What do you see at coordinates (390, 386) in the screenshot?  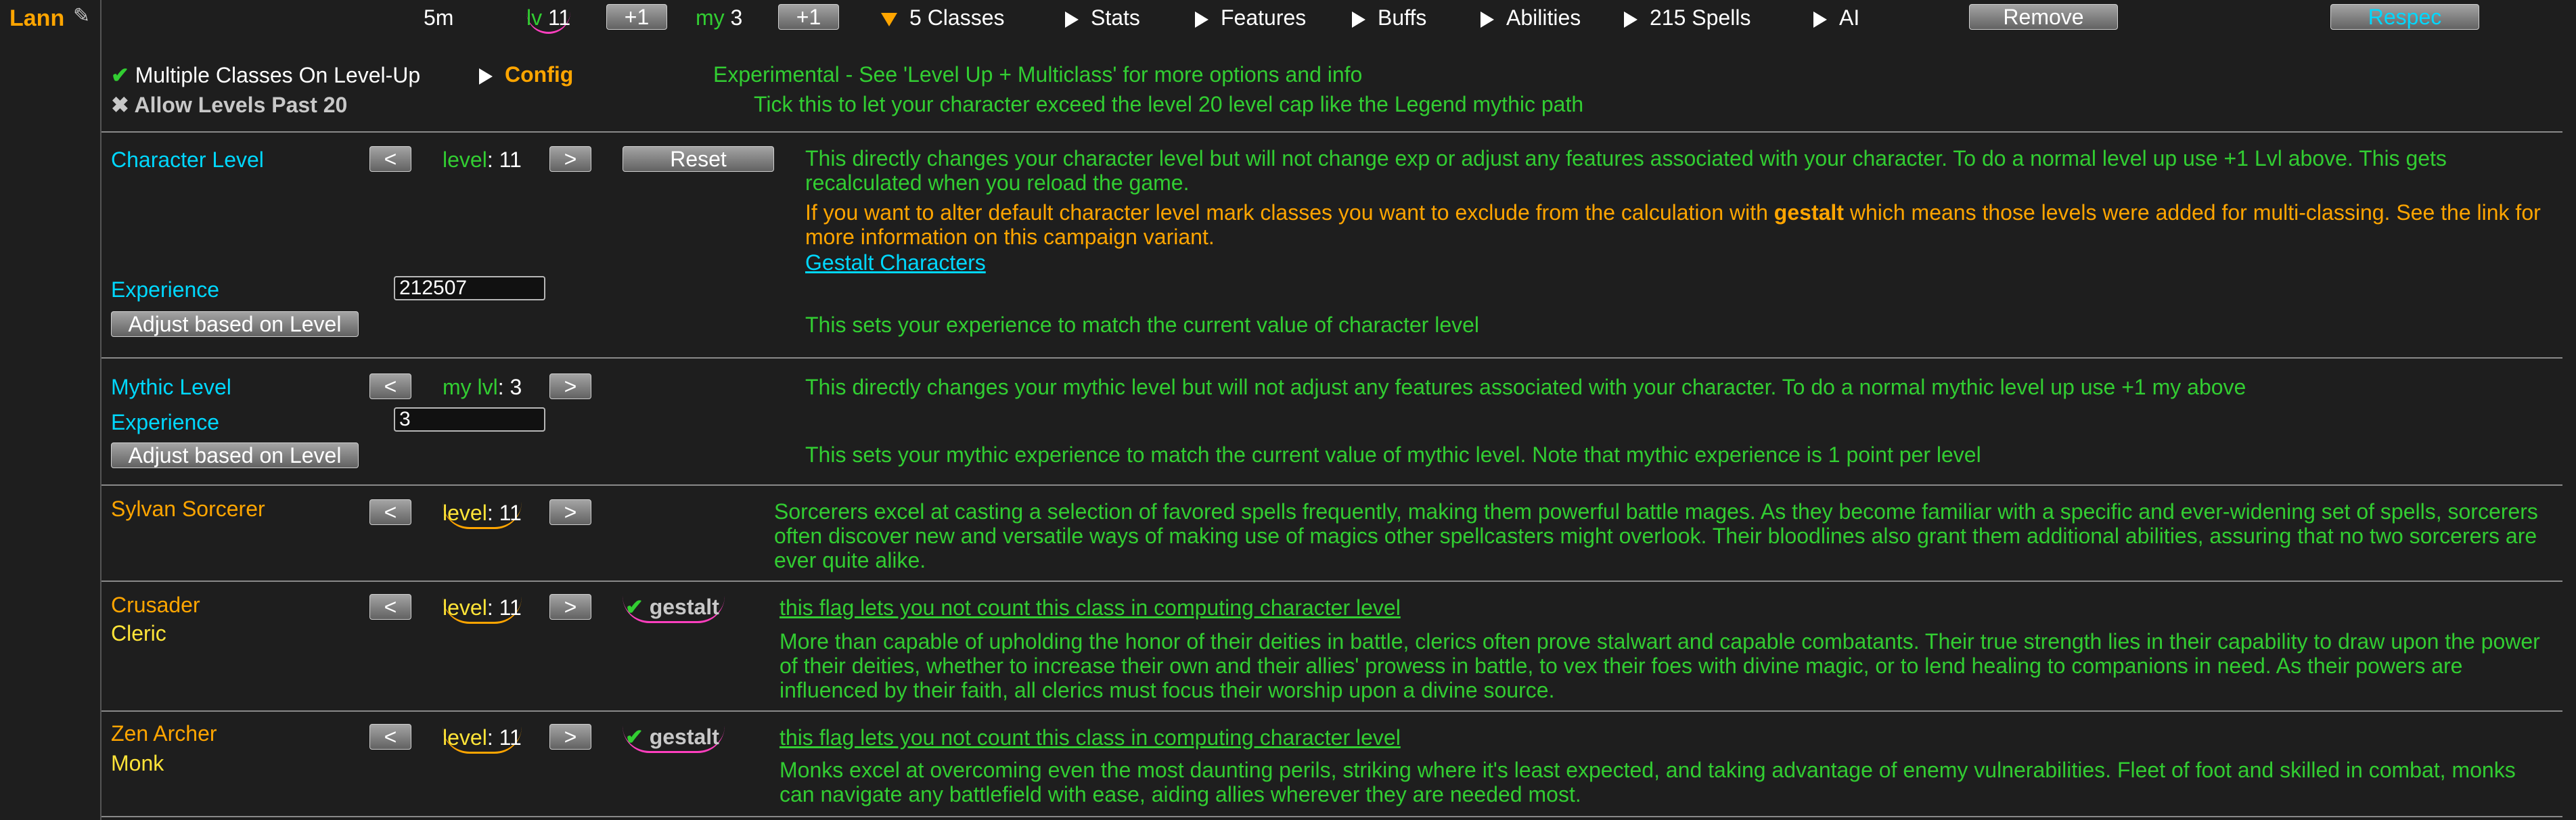 I see `mythic-level-decrease-button: <` at bounding box center [390, 386].